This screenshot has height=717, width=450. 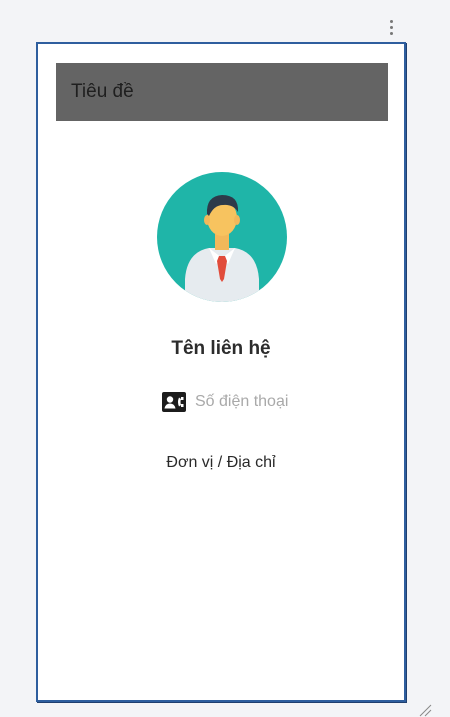 What do you see at coordinates (222, 92) in the screenshot?
I see `title-bar: Tiêu đề` at bounding box center [222, 92].